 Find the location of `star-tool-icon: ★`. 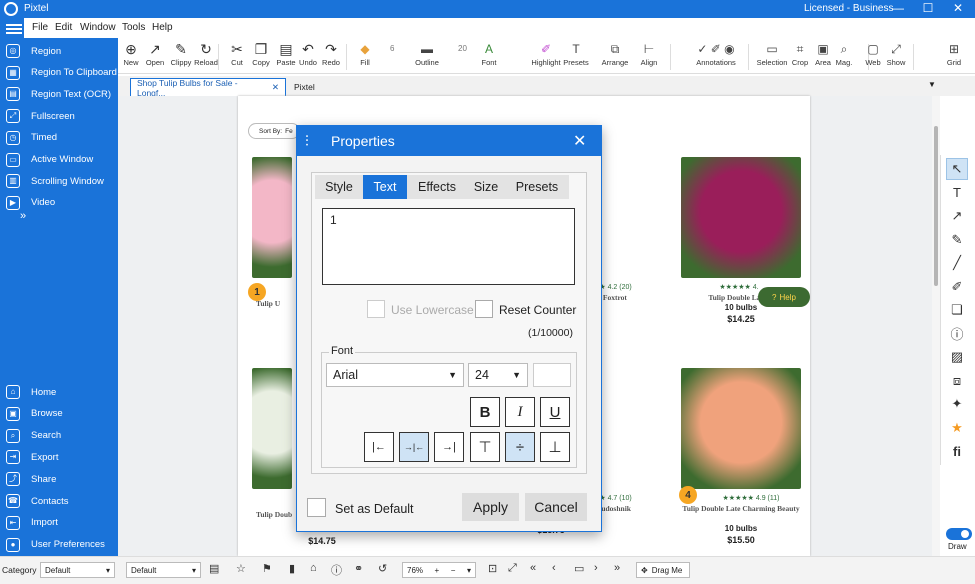

star-tool-icon: ★ is located at coordinates (957, 428).